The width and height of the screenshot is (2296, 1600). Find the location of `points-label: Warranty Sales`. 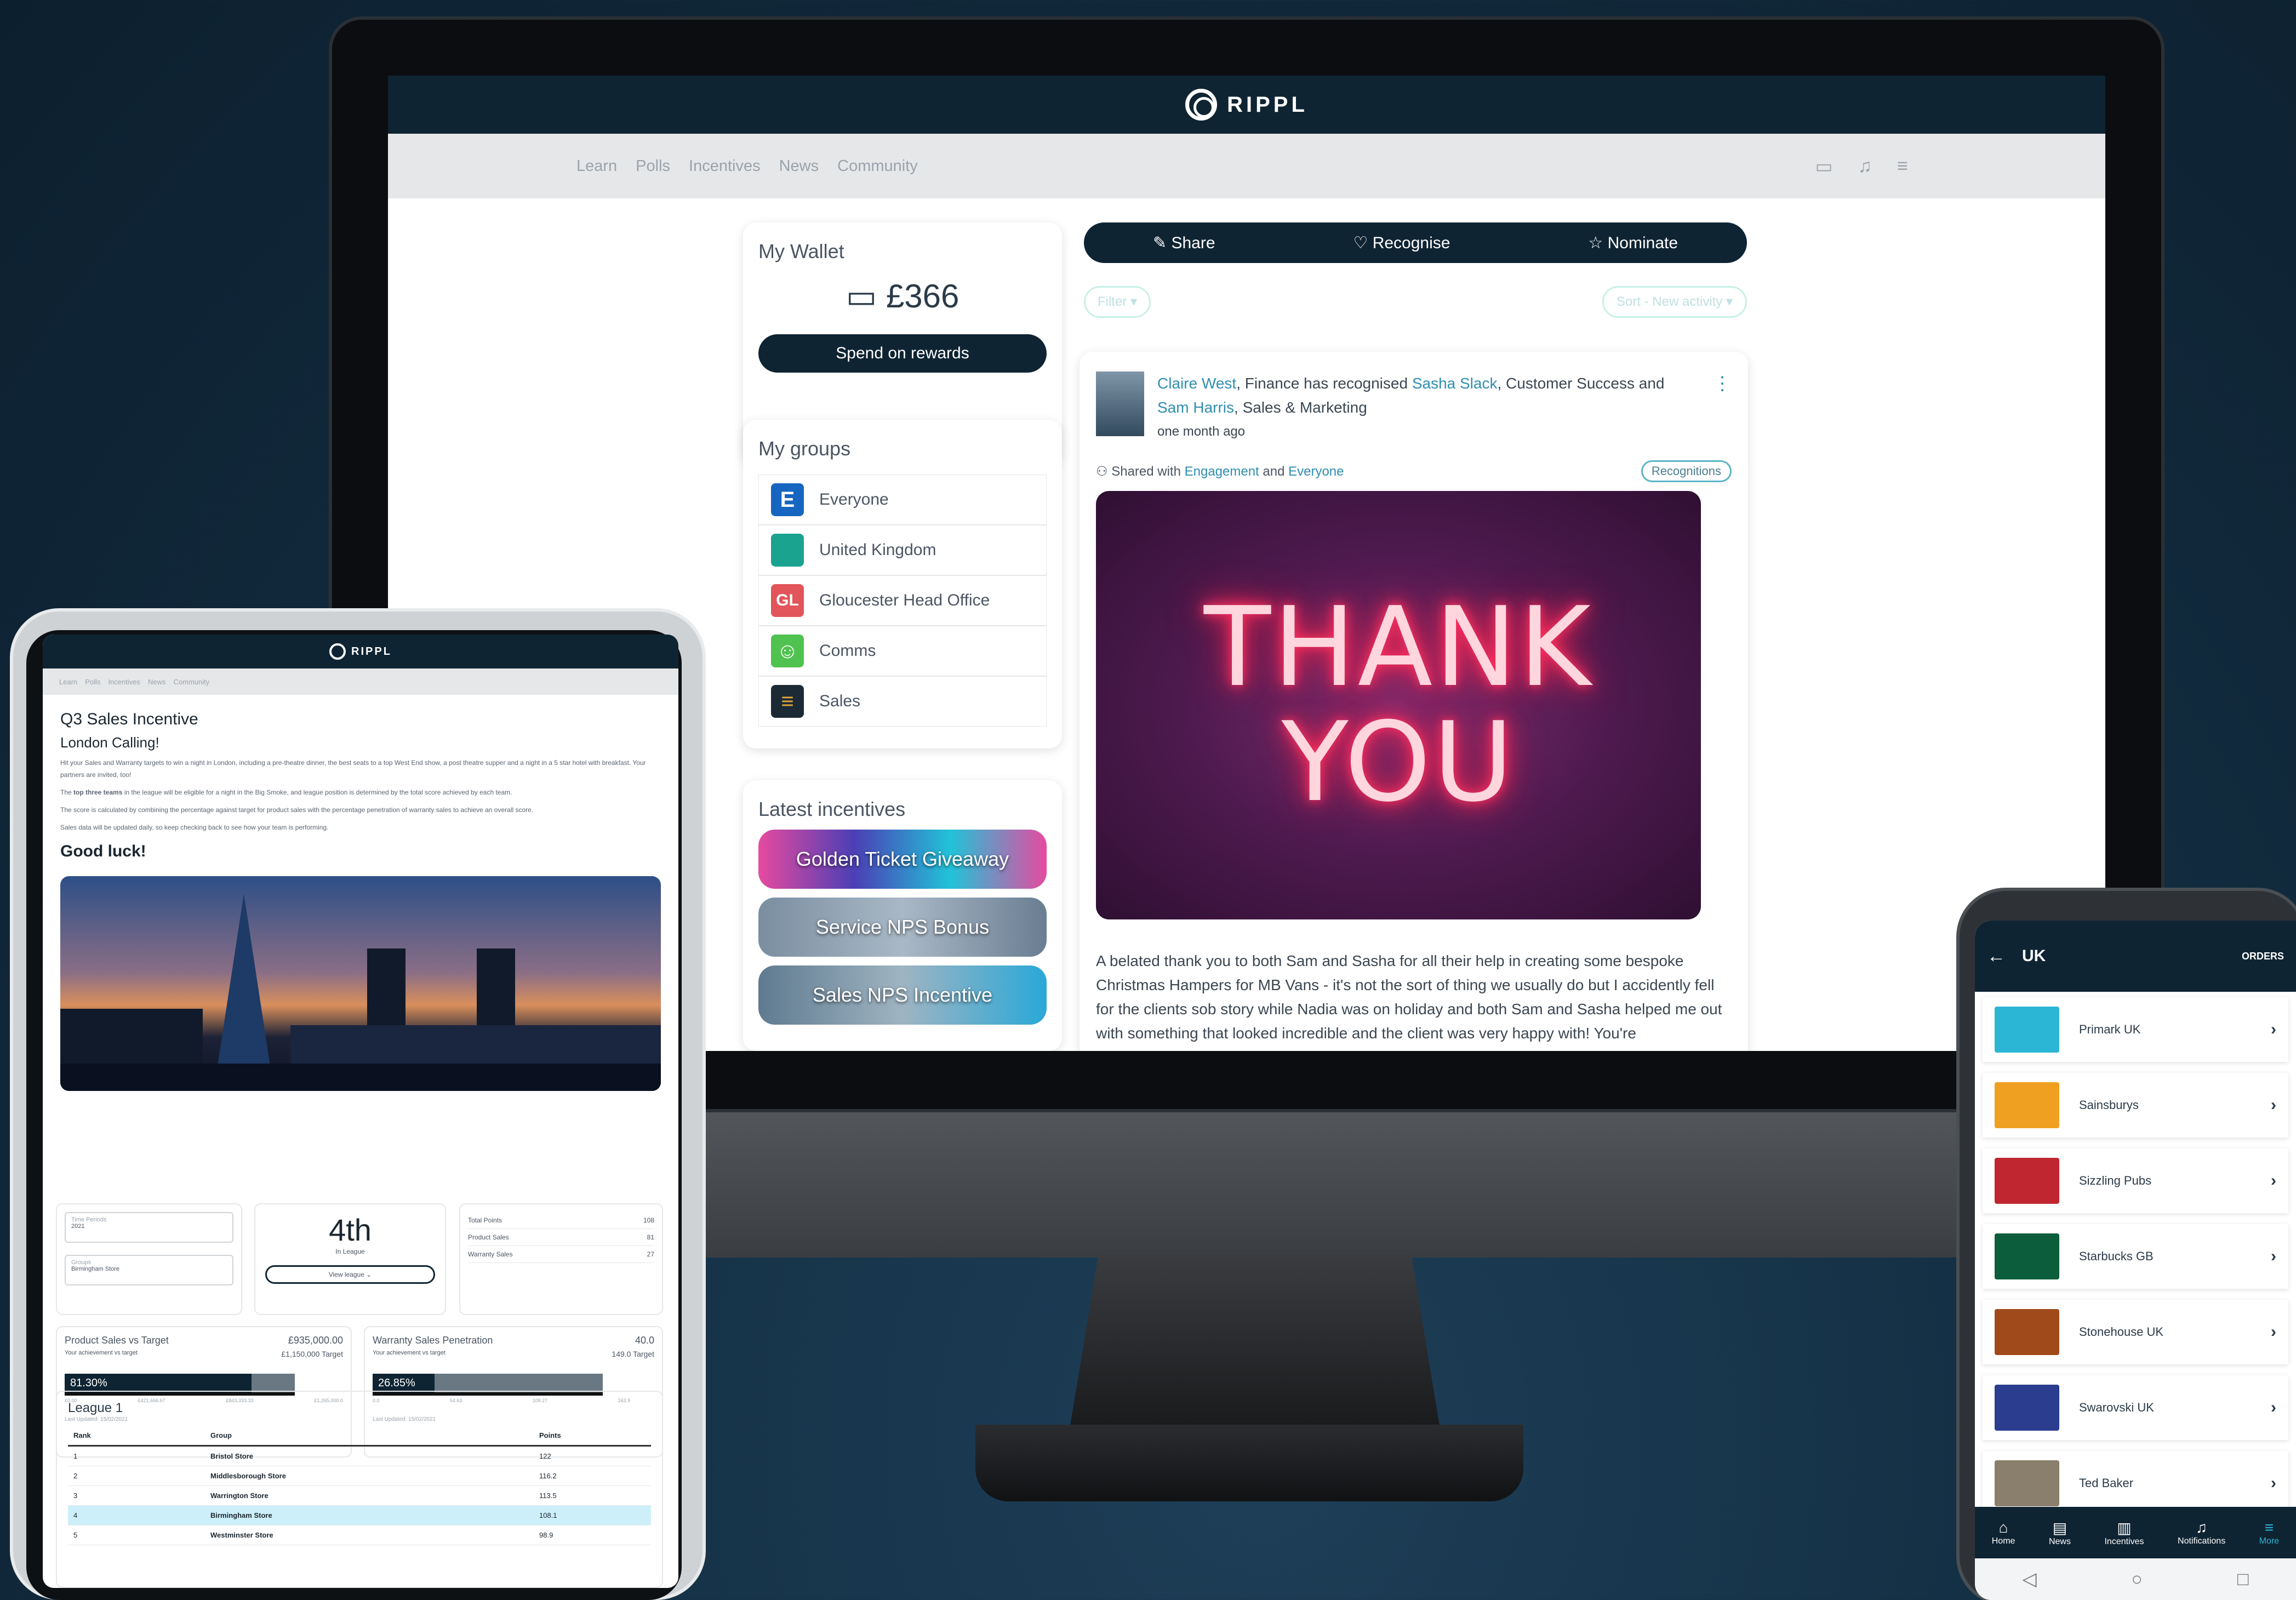

points-label: Warranty Sales is located at coordinates (490, 1254).